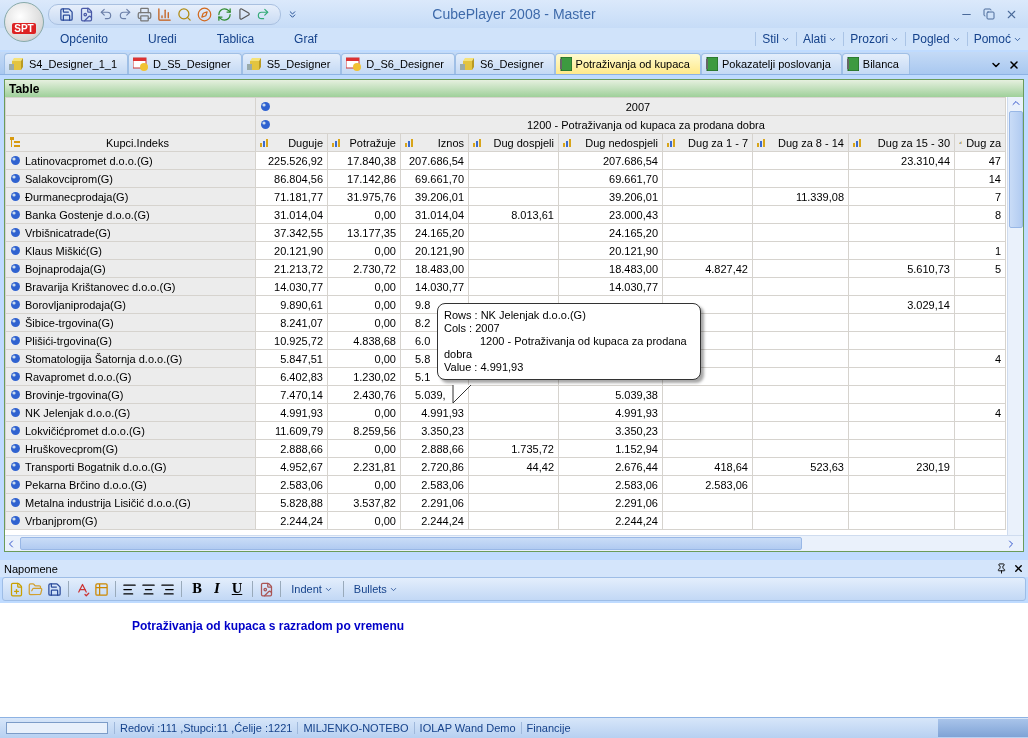 The height and width of the screenshot is (738, 1028). Describe the element at coordinates (204, 14) in the screenshot. I see `compass-icon` at that location.